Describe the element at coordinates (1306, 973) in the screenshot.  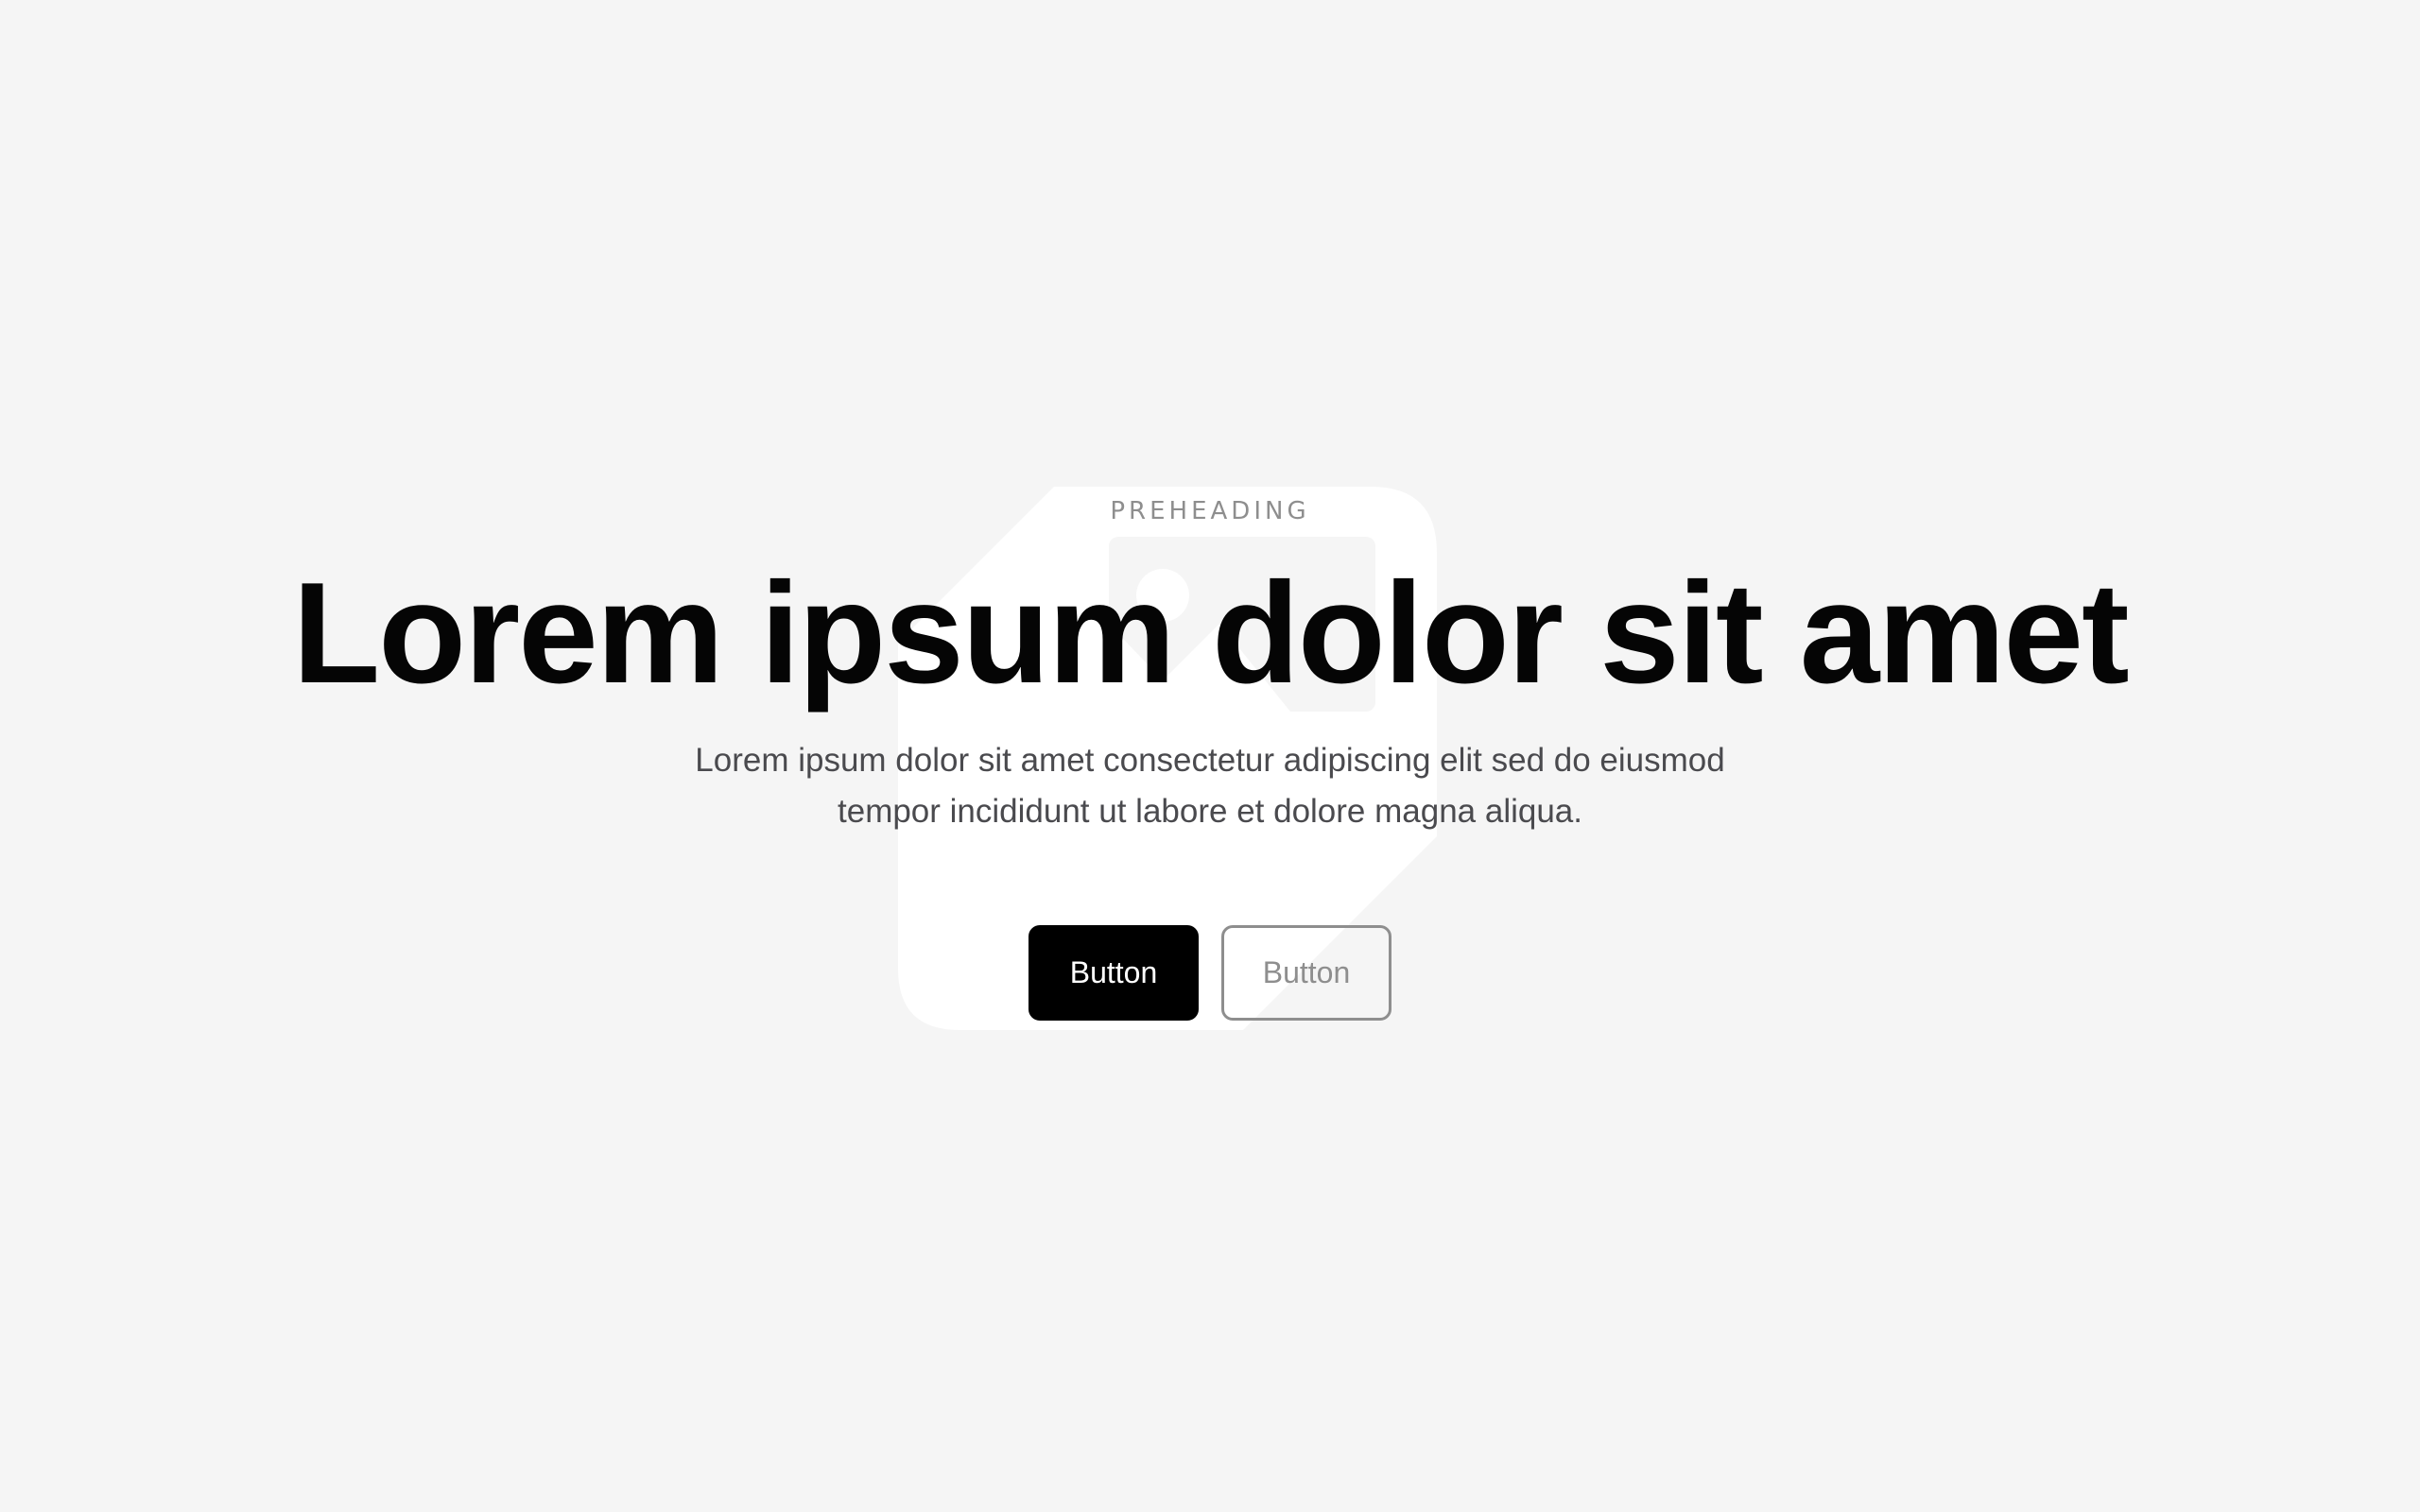
I see `secondary-button: Button` at that location.